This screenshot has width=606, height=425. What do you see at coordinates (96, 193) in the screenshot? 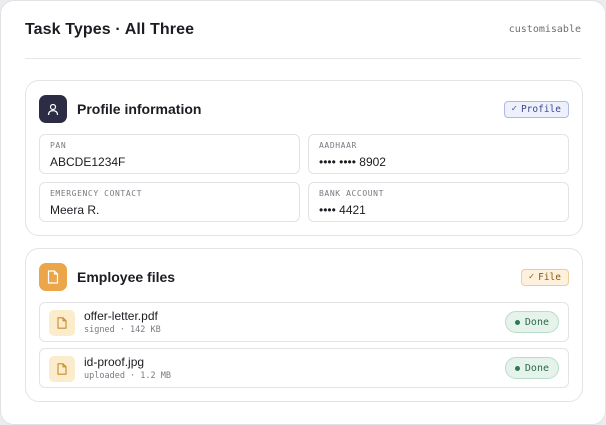
I see `emergency-contact-label: EMERGENCY CONTACT` at bounding box center [96, 193].